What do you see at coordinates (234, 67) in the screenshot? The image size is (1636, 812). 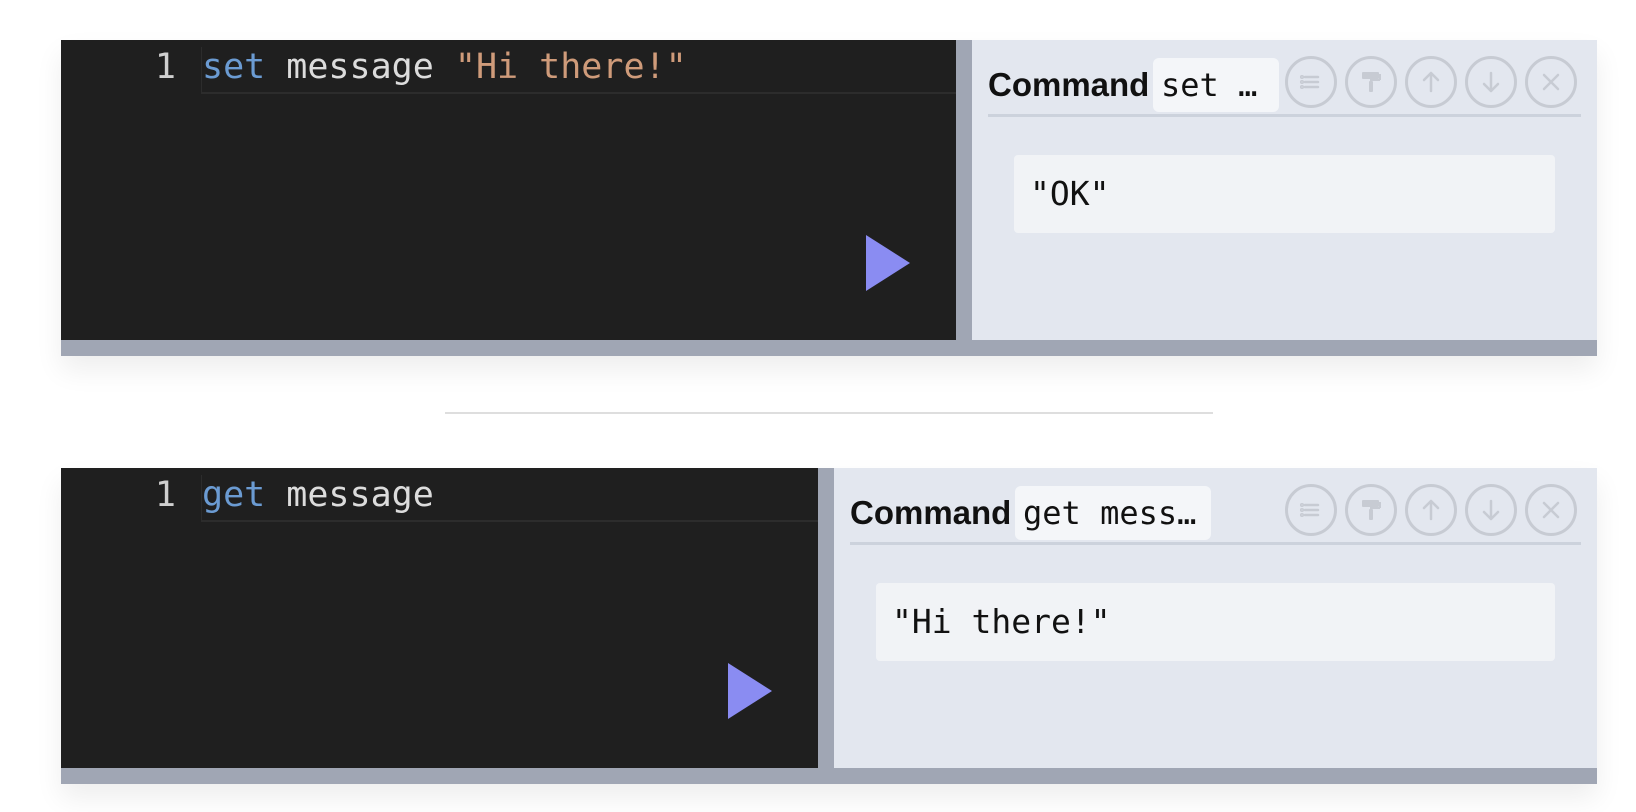 I see `code-keyword: set` at bounding box center [234, 67].